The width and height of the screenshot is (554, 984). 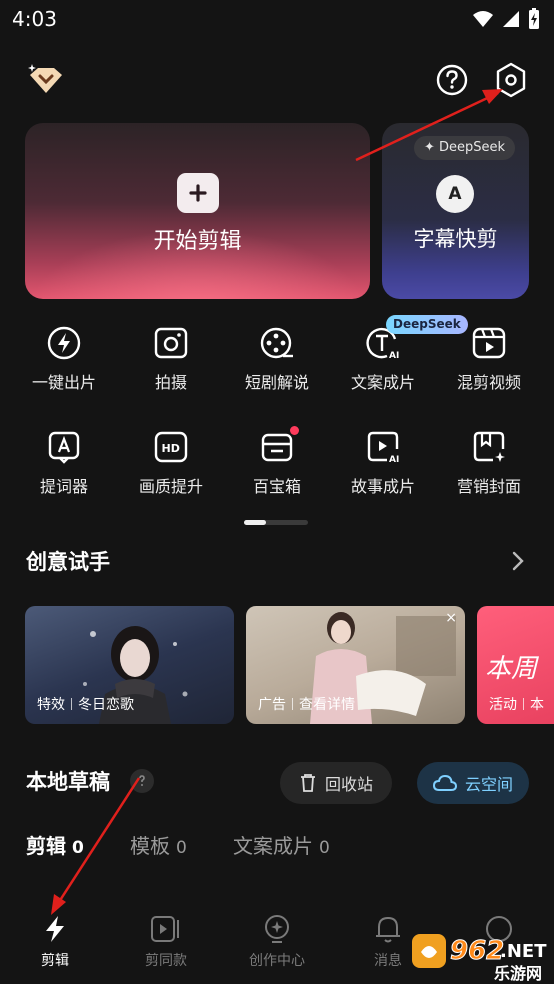 I want to click on status-icons, so click(x=506, y=19).